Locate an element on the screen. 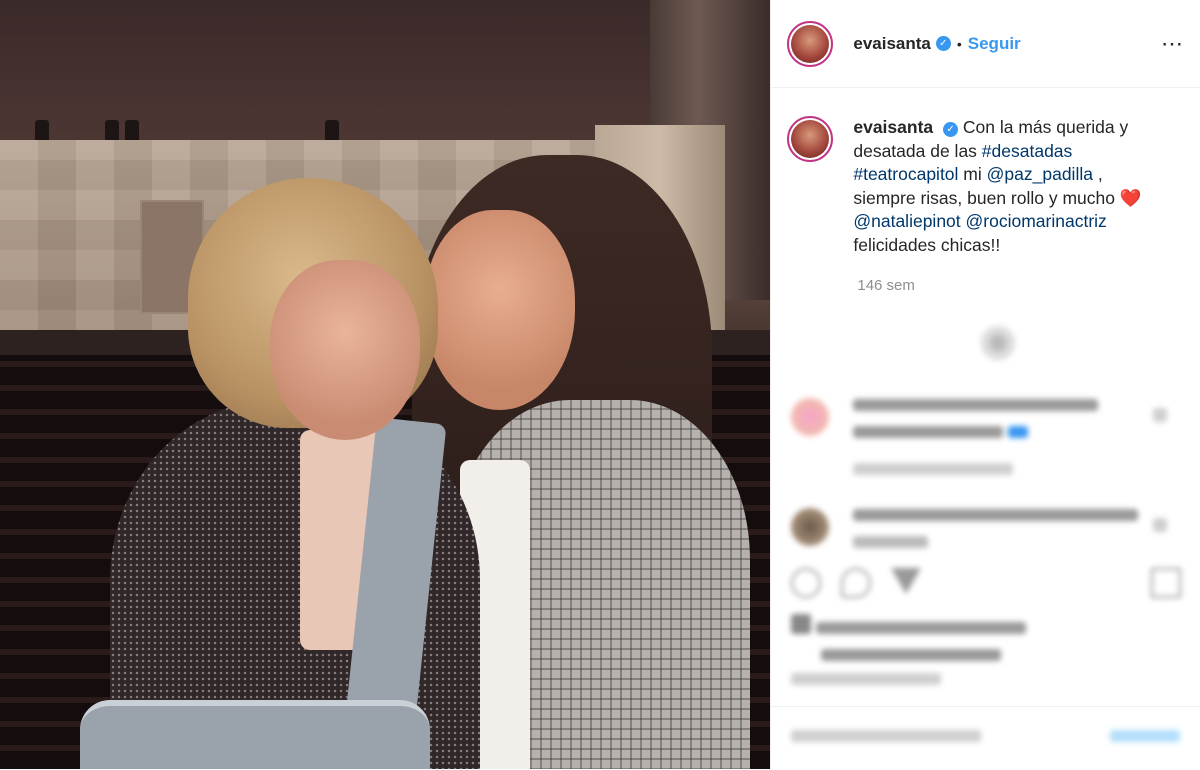  person-right-face is located at coordinates (500, 310).